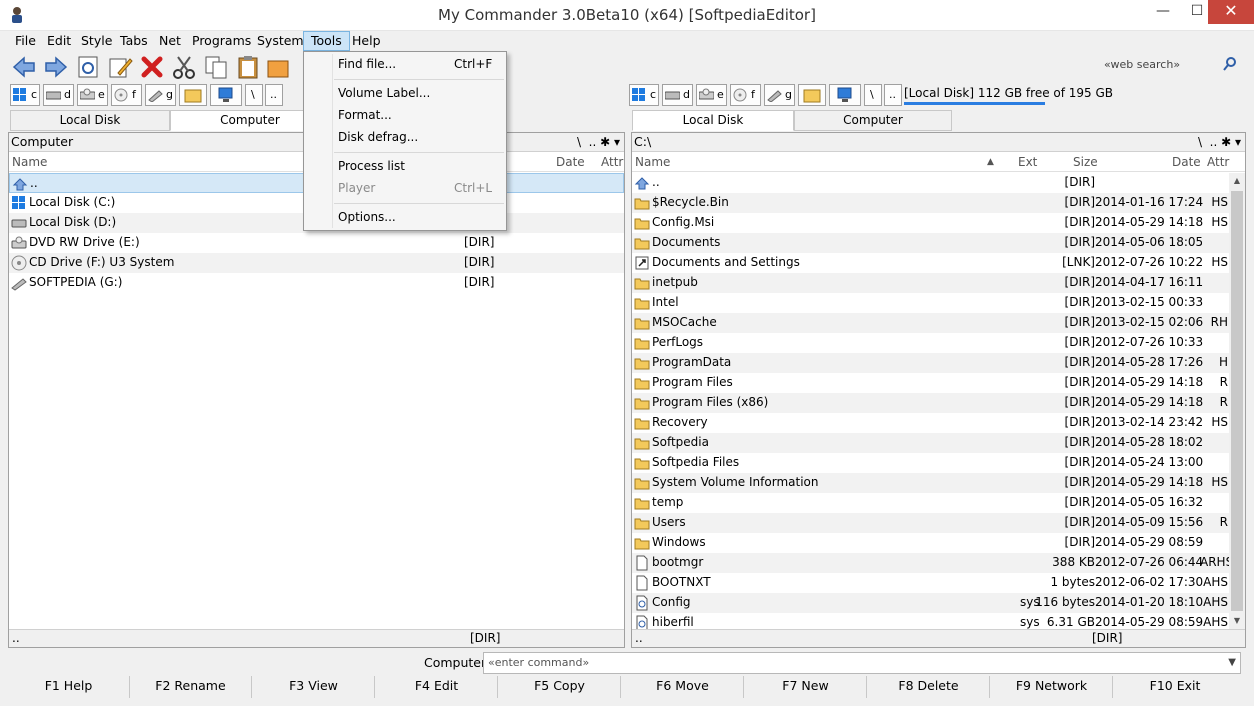  I want to click on right-drive-e-button: e, so click(711, 95).